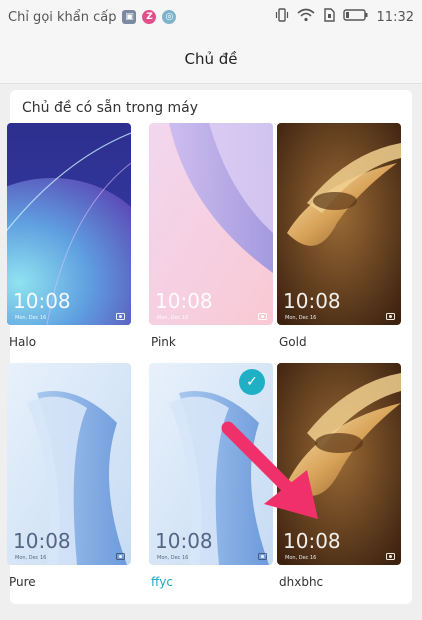 The image size is (422, 620). Describe the element at coordinates (211, 464) in the screenshot. I see `theme-thumbnail: ✓ 10:08 Mon, Dec 16` at that location.